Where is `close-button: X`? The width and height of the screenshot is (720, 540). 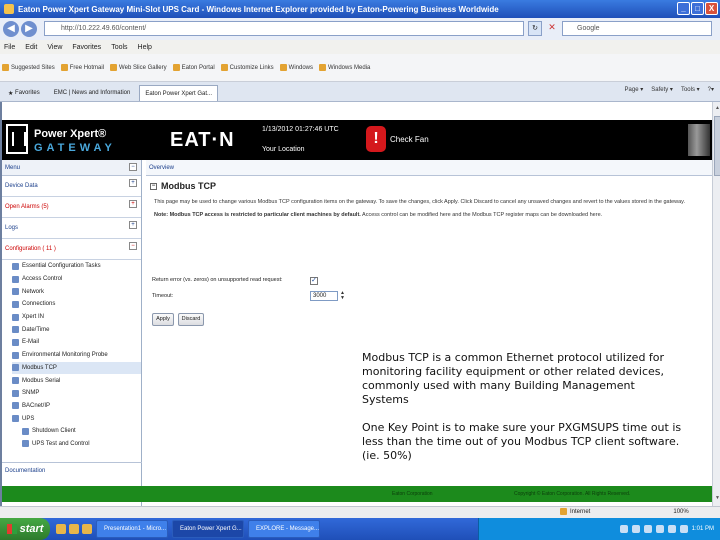
close-button: X is located at coordinates (711, 8).